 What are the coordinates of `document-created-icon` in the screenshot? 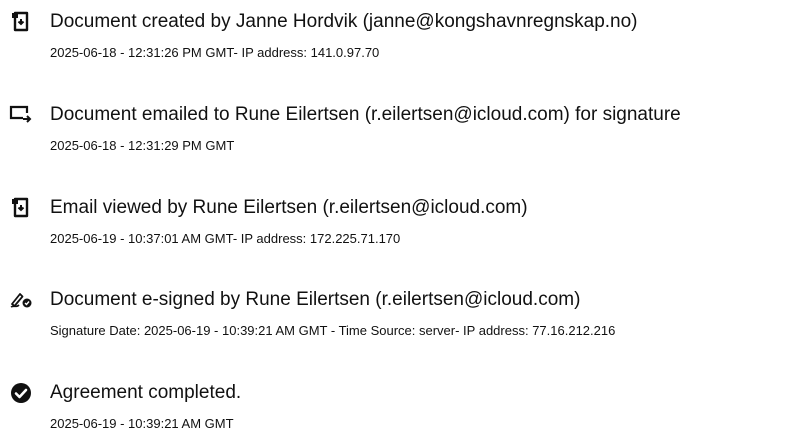 It's located at (20, 21).